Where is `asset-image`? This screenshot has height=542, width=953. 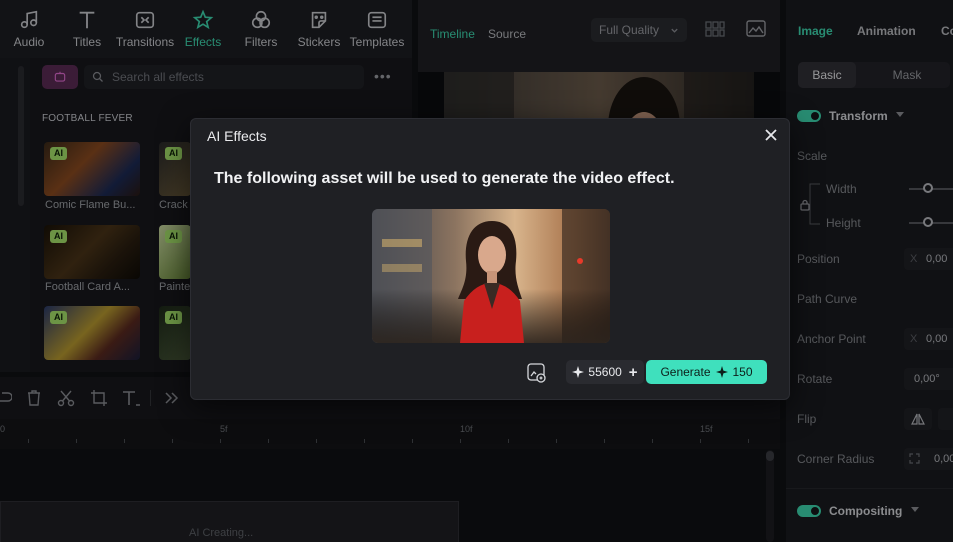 asset-image is located at coordinates (491, 276).